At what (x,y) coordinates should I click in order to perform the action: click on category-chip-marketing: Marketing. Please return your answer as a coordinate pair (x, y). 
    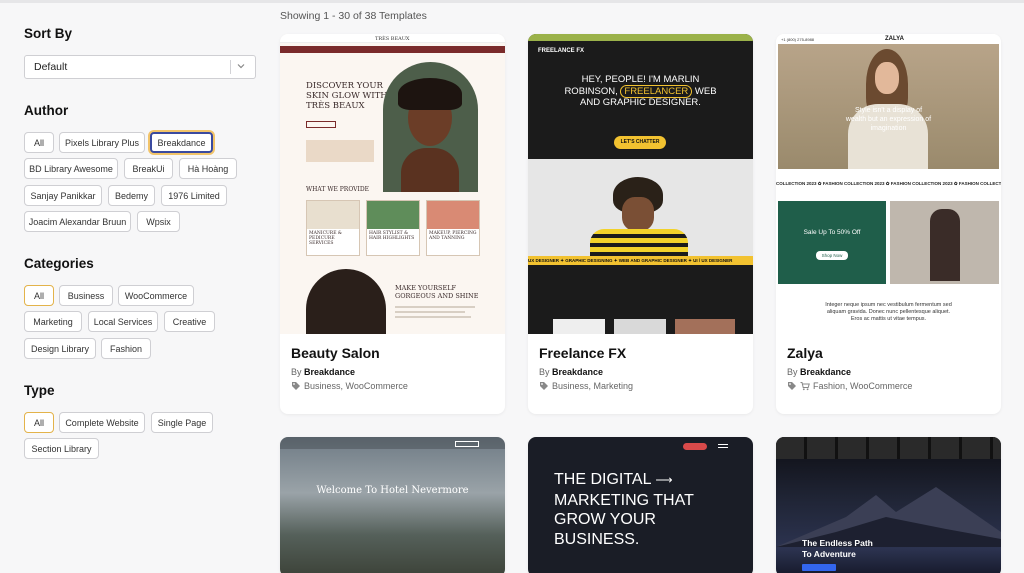
    Looking at the image, I should click on (53, 321).